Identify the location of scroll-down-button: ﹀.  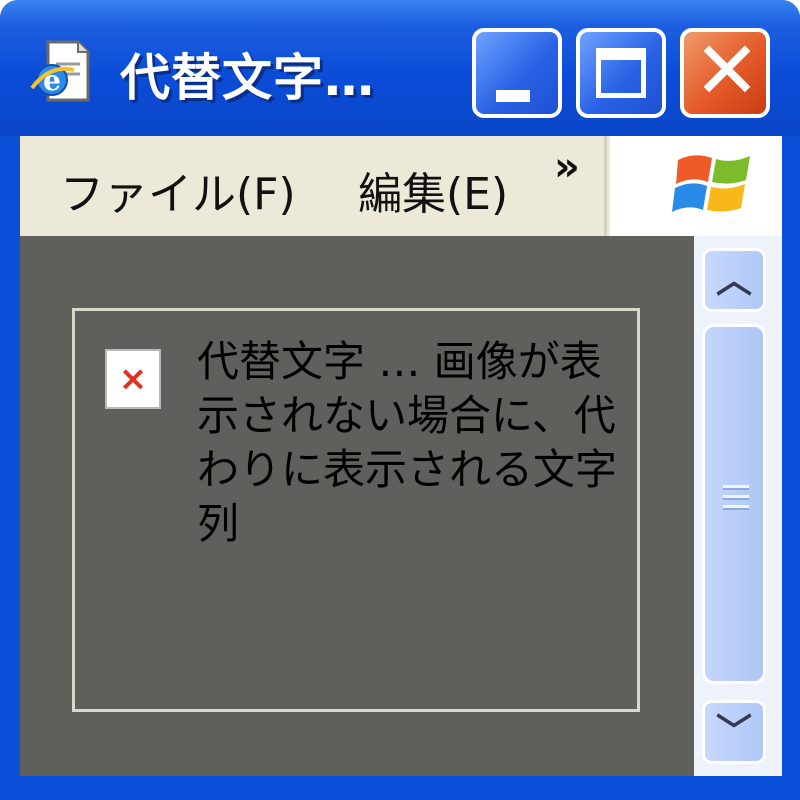
(734, 732).